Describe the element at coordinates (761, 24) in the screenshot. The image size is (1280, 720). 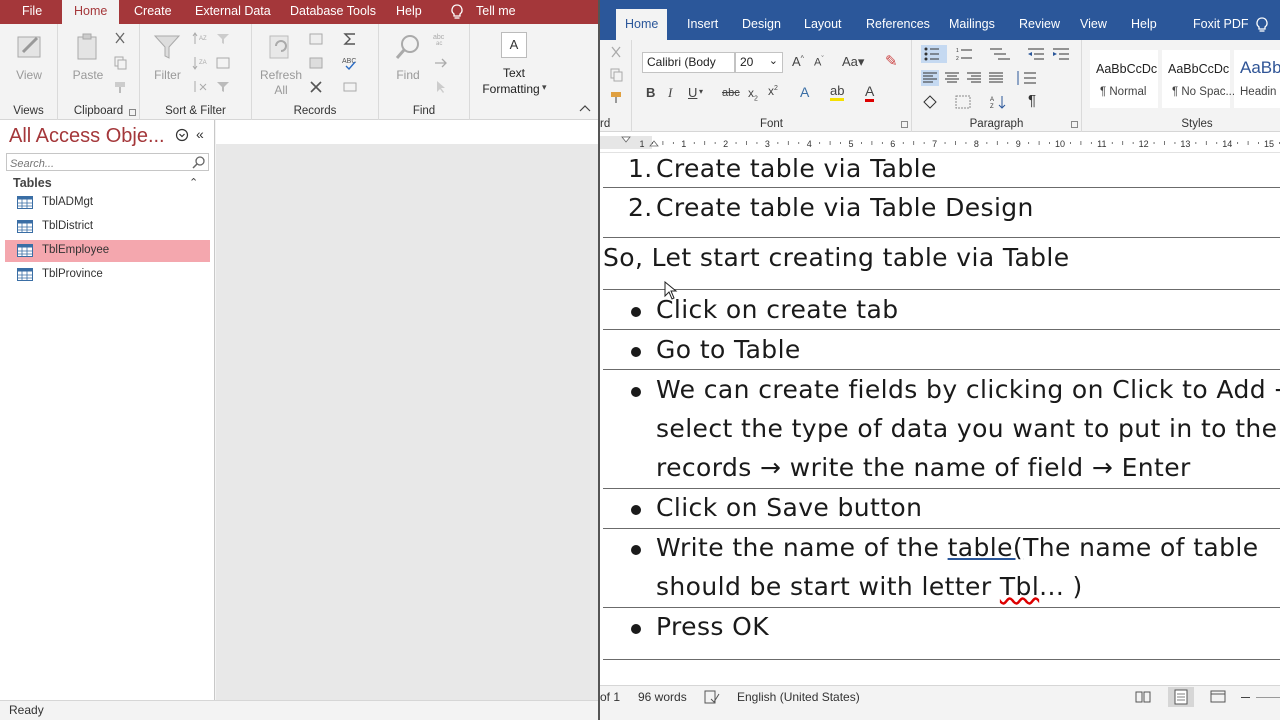
I see `tab-design: Design` at that location.